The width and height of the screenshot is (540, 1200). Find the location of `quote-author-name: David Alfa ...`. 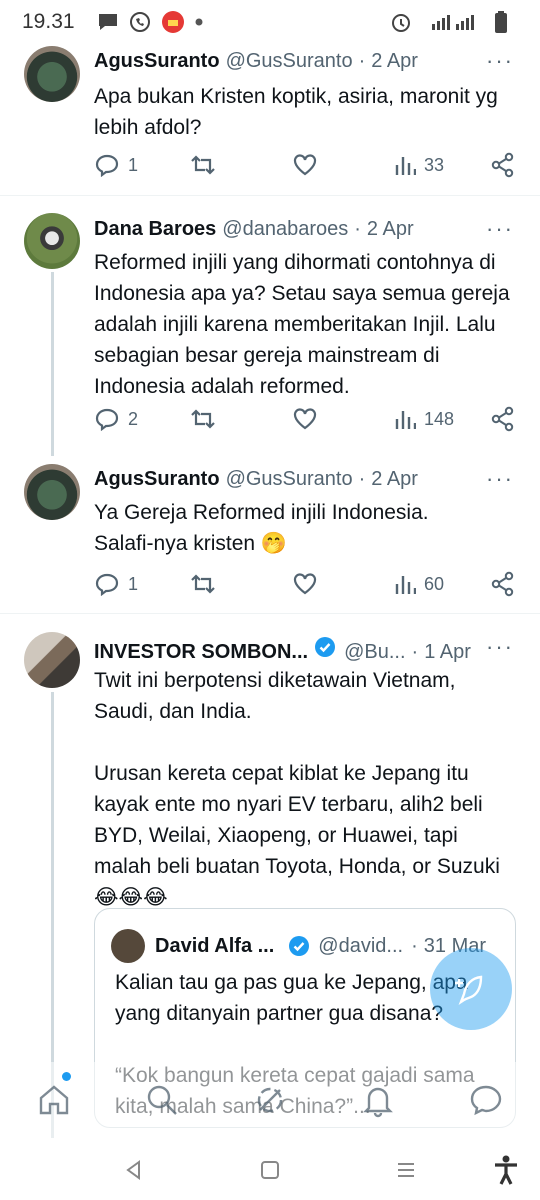

quote-author-name: David Alfa ... is located at coordinates (215, 945).